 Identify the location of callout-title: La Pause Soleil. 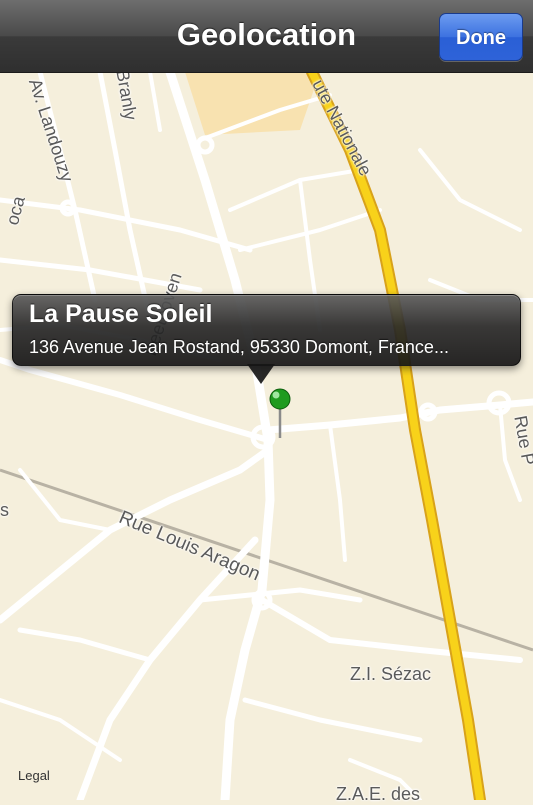
(121, 314).